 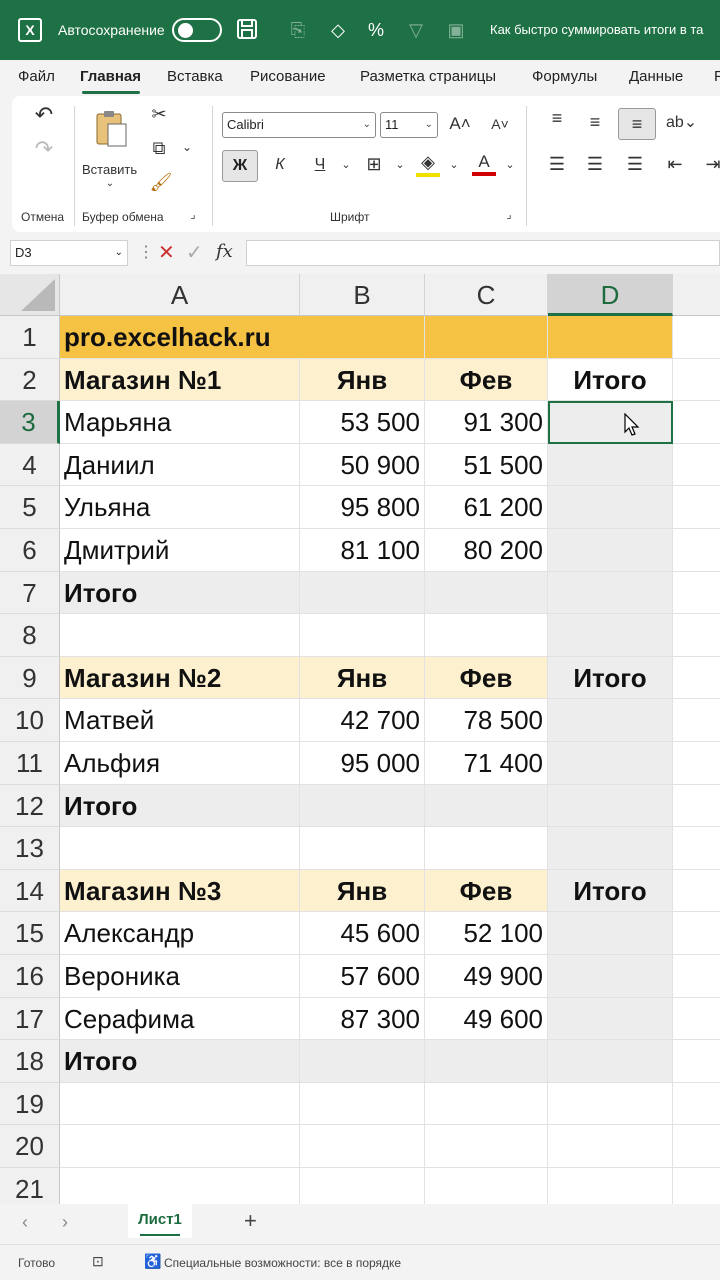 I want to click on cell-d15, so click(x=610, y=933).